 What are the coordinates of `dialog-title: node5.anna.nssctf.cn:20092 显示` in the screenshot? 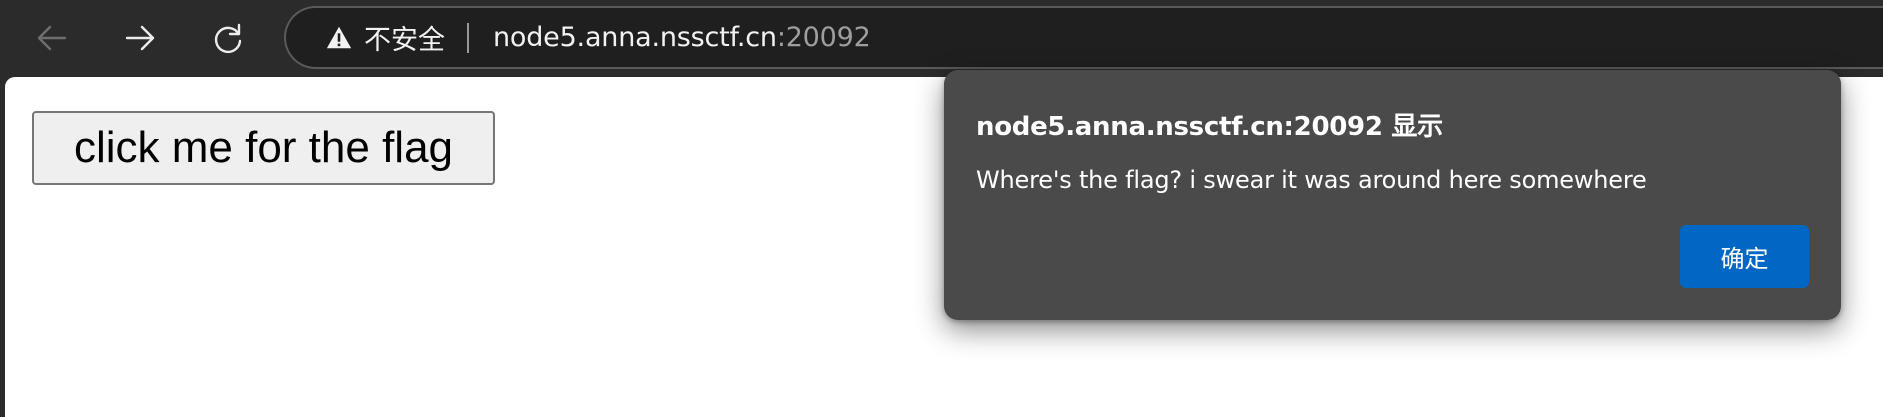 It's located at (1209, 127).